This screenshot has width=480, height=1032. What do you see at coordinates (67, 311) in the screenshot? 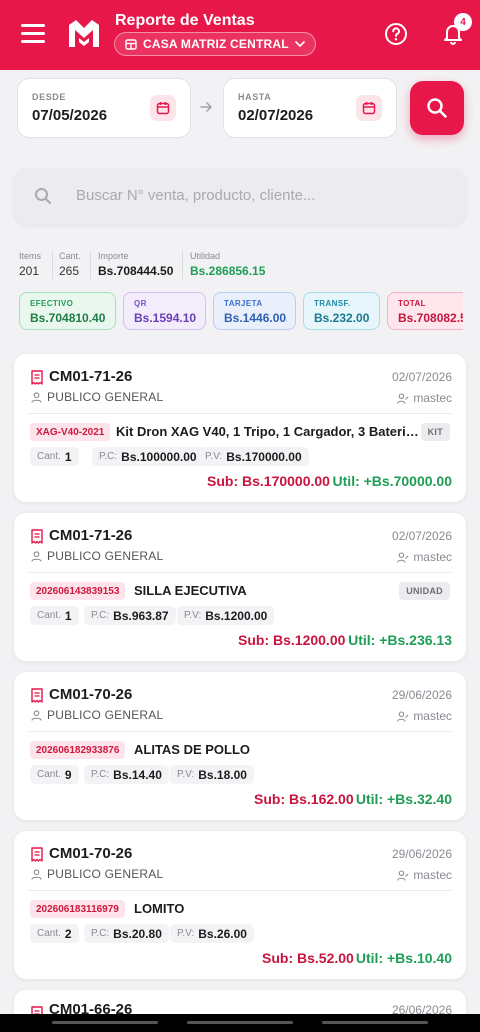
I see `chip-cash: EFECTIVO Bs.704810.40` at bounding box center [67, 311].